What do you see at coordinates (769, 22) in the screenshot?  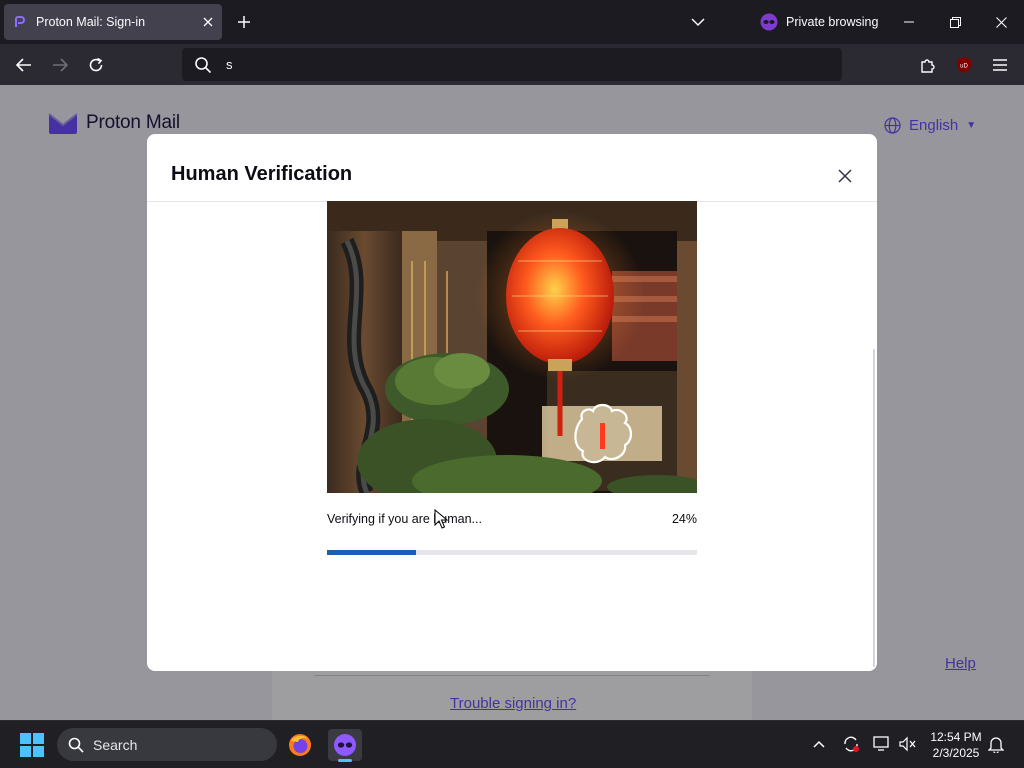 I see `private-mask-icon` at bounding box center [769, 22].